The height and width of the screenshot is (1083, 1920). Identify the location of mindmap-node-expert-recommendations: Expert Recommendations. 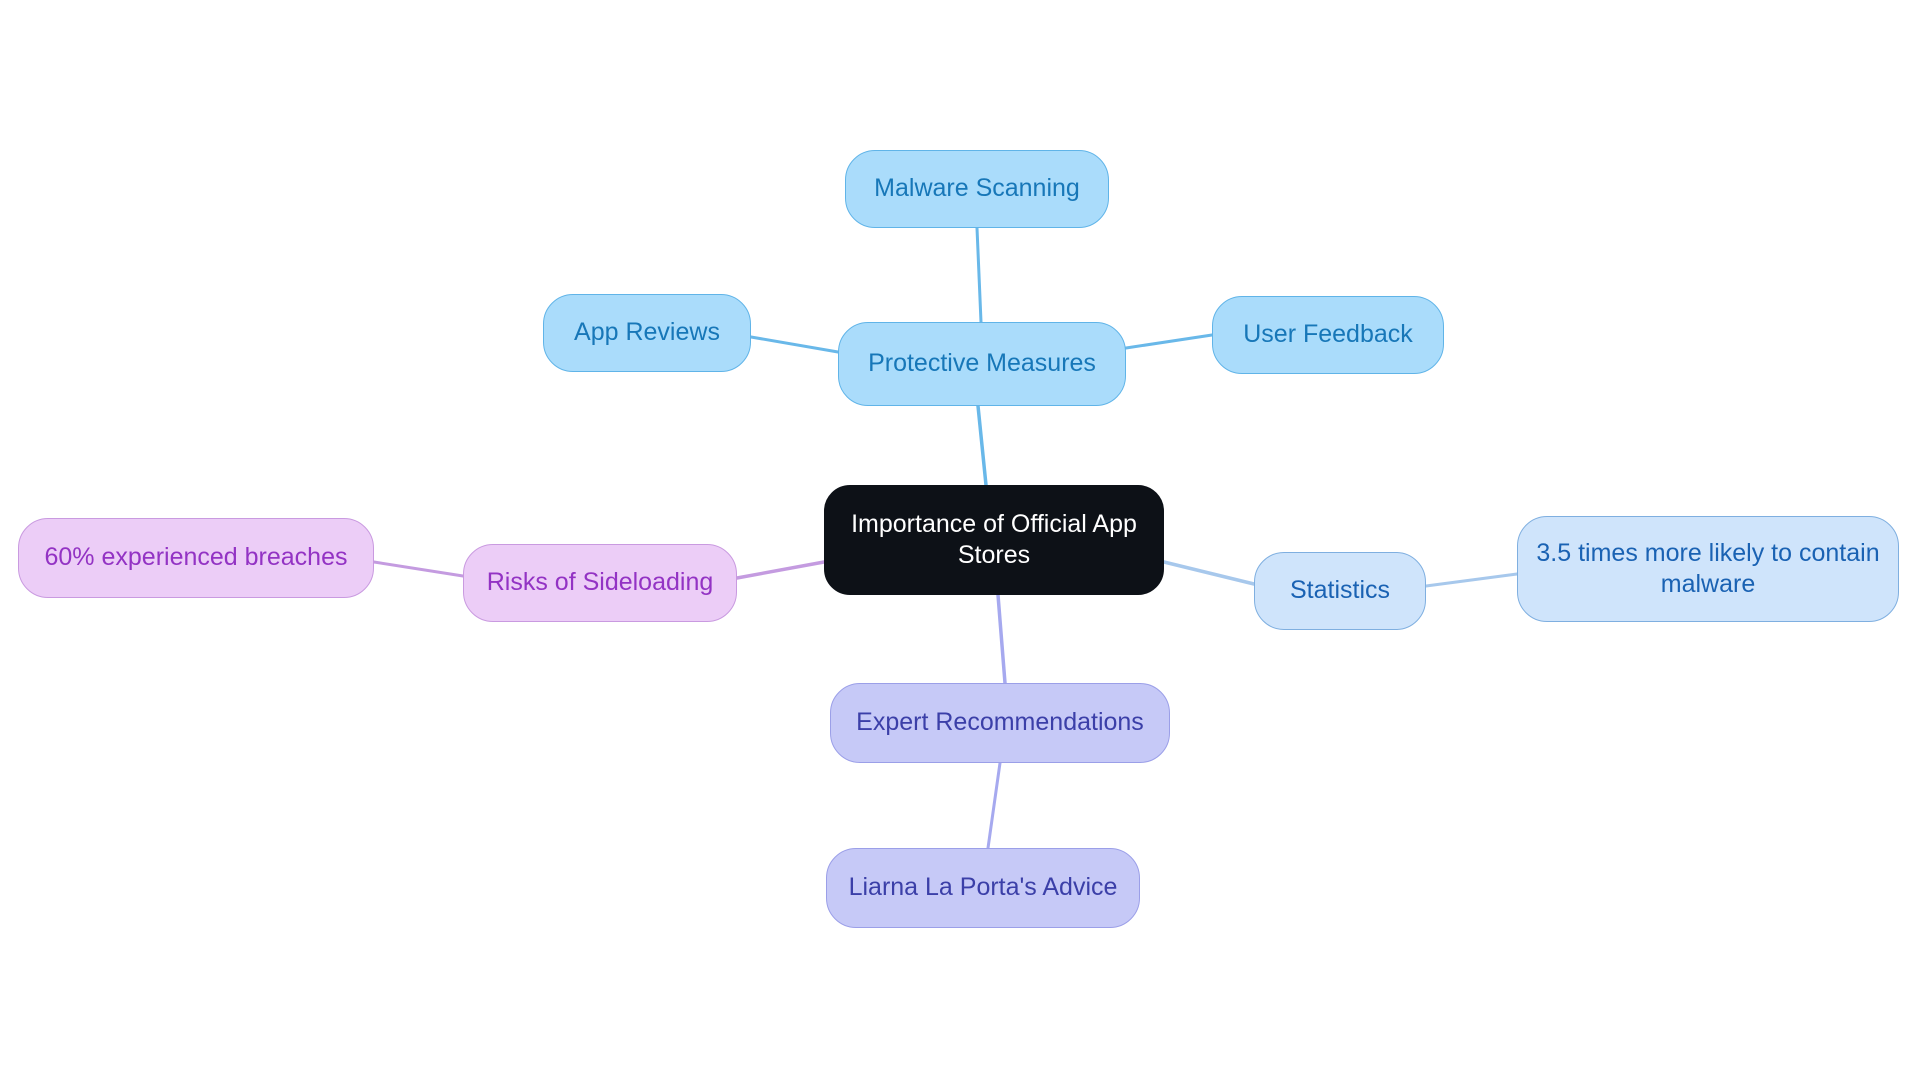
(1000, 723).